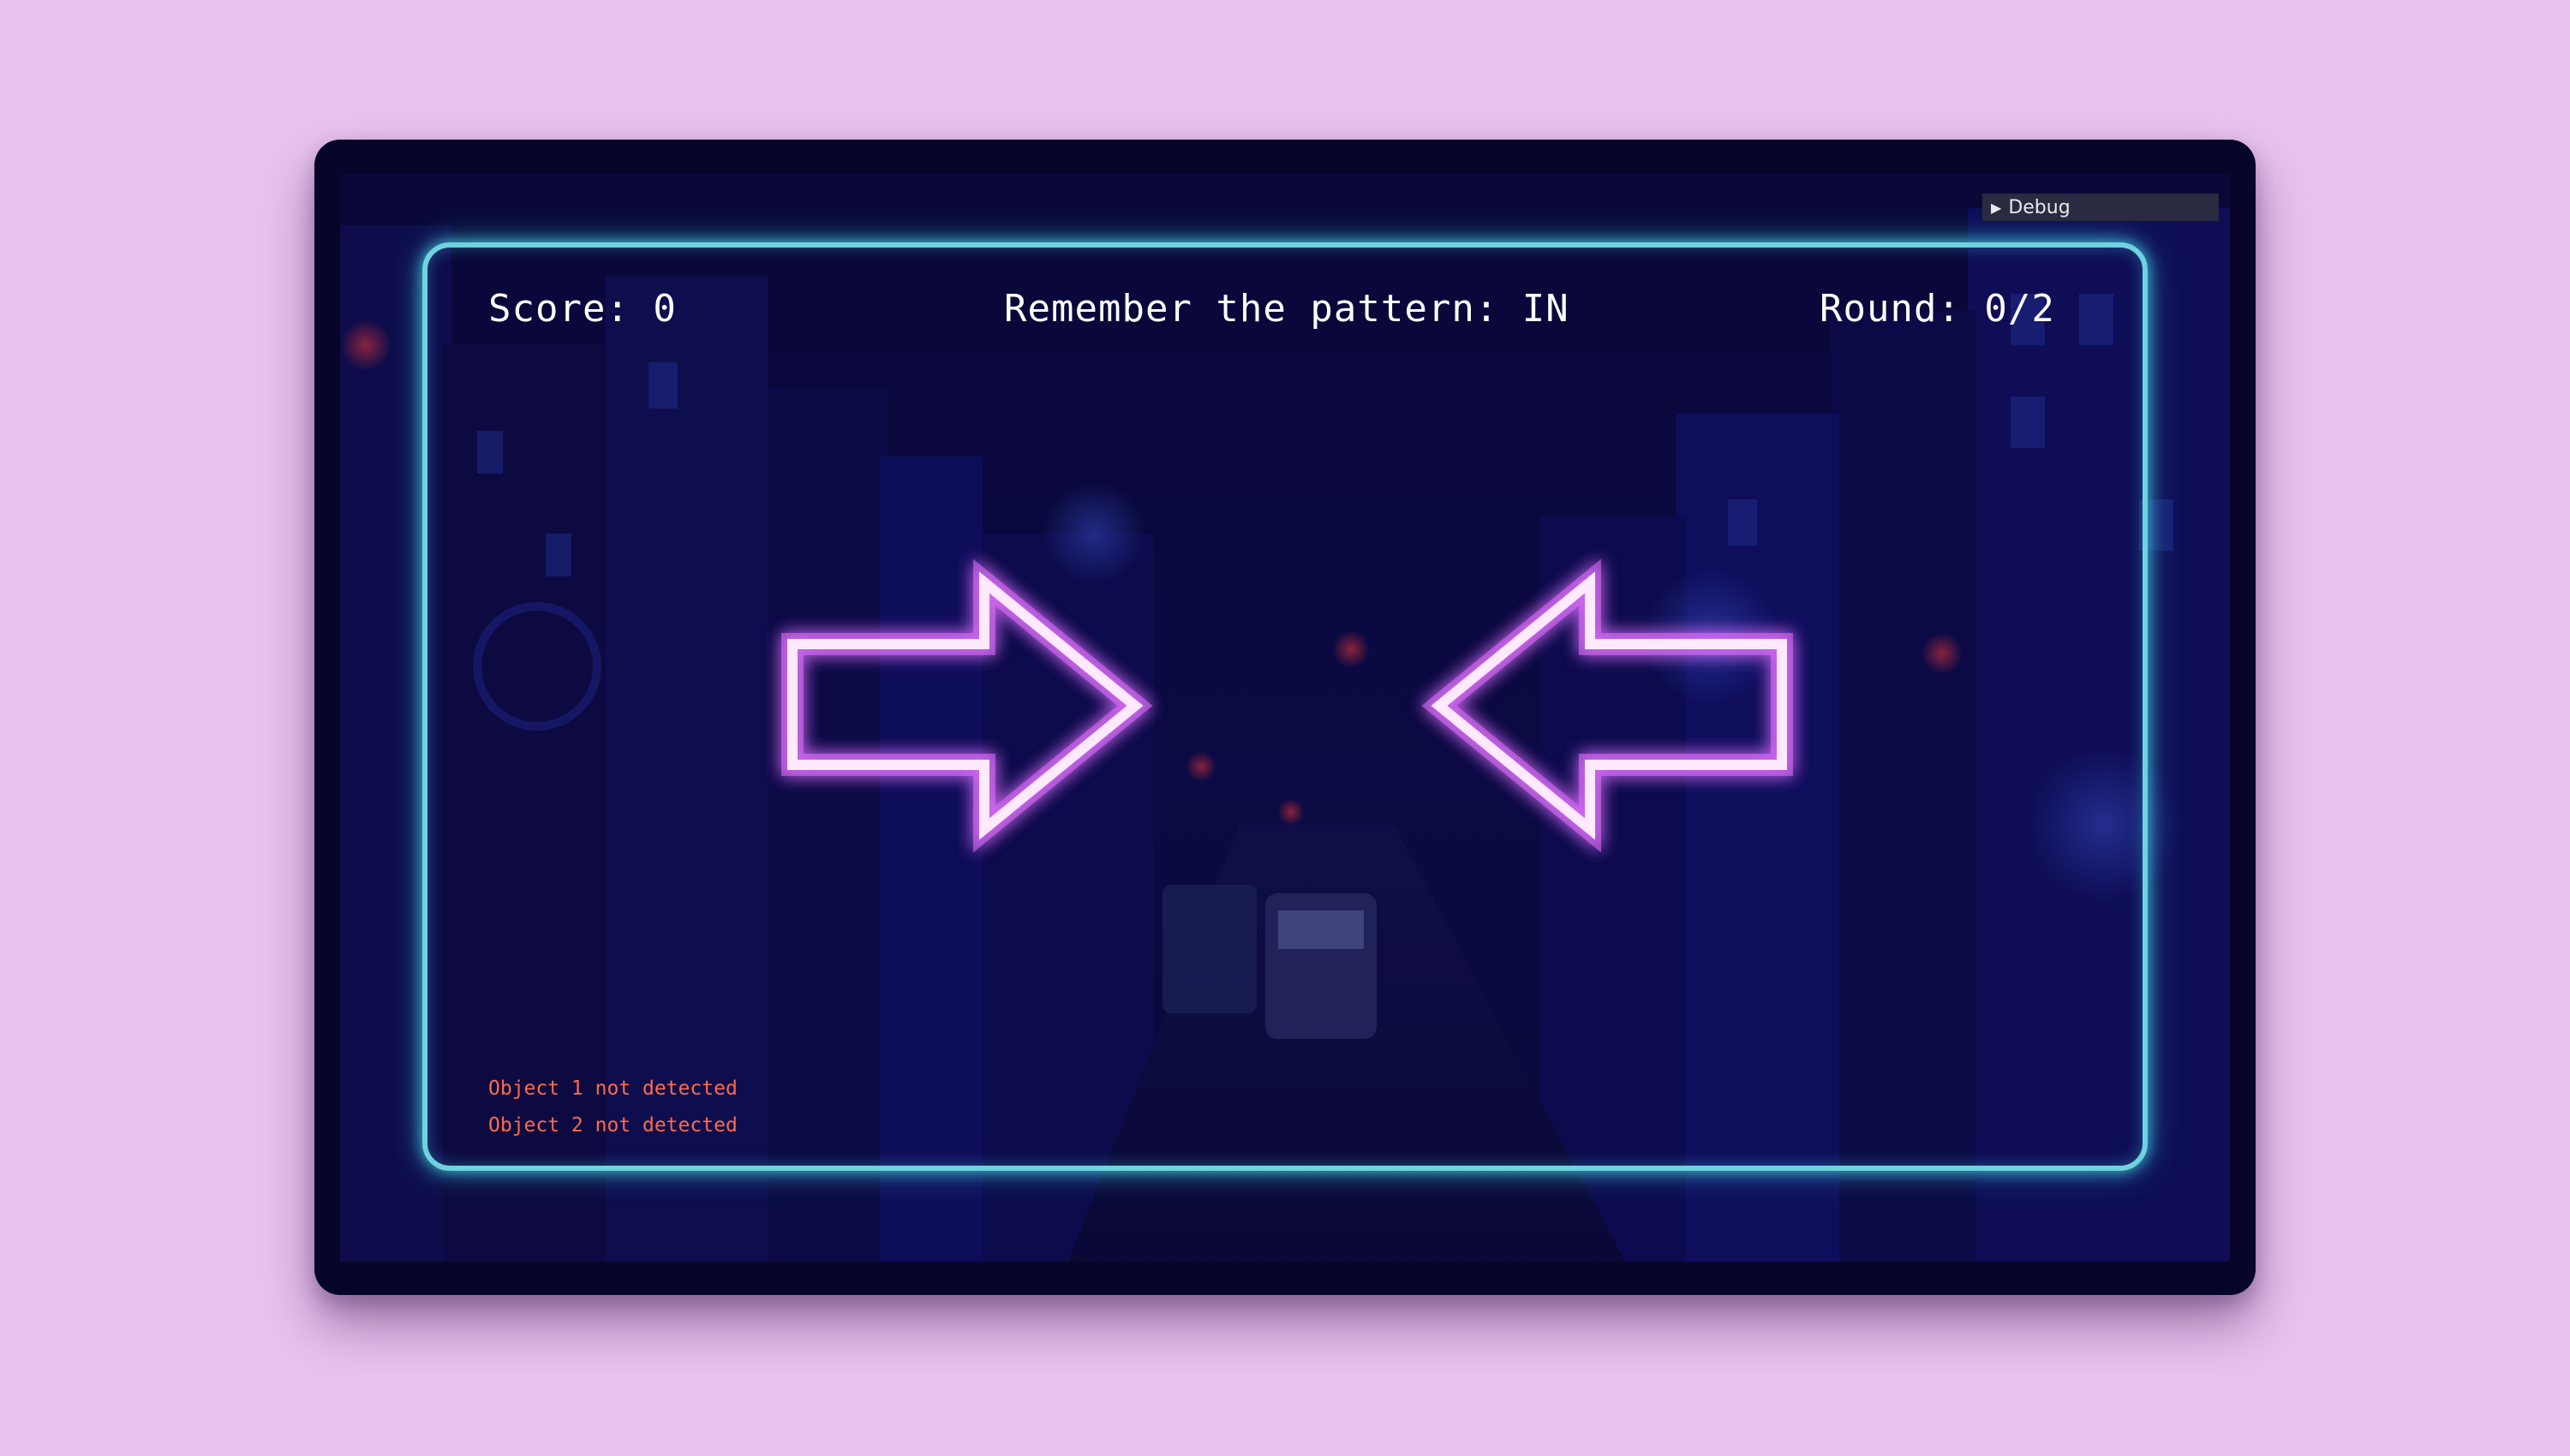 The height and width of the screenshot is (1456, 2570). Describe the element at coordinates (1996, 207) in the screenshot. I see `expand-triangle-icon: ▶` at that location.